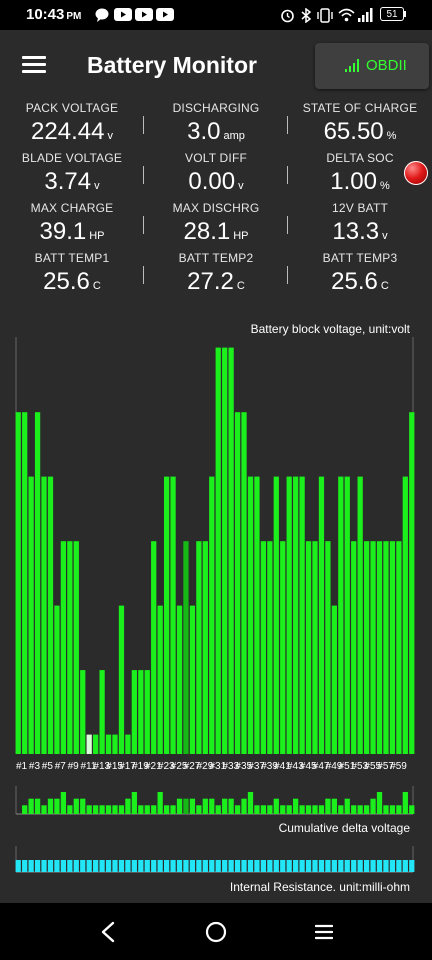 The width and height of the screenshot is (432, 960). What do you see at coordinates (72, 281) in the screenshot?
I see `metric-value: 25.6 C` at bounding box center [72, 281].